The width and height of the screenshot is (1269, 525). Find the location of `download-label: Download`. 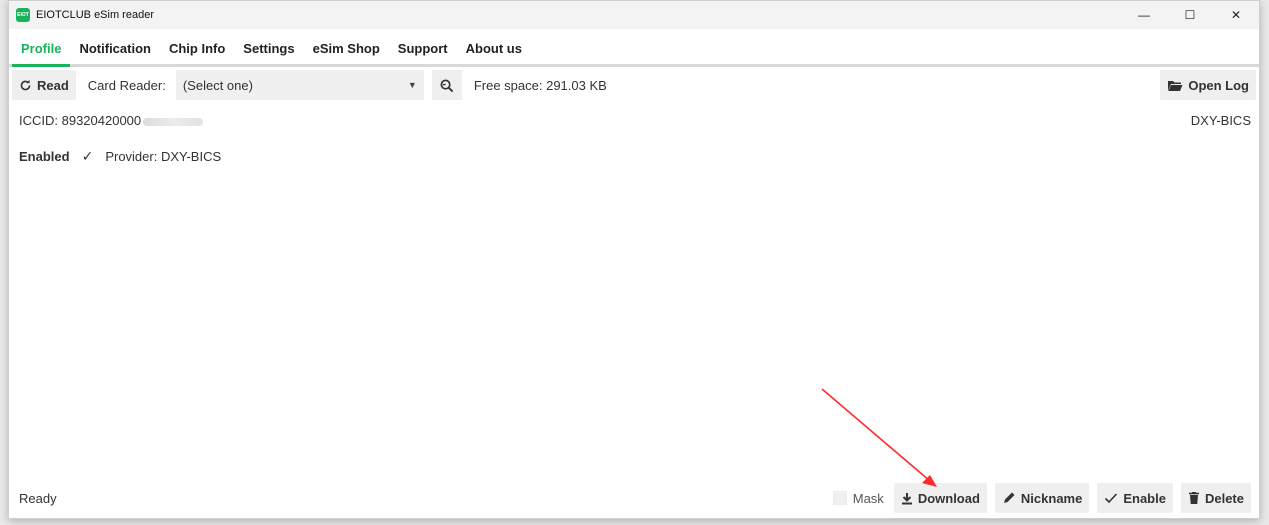

download-label: Download is located at coordinates (948, 498).